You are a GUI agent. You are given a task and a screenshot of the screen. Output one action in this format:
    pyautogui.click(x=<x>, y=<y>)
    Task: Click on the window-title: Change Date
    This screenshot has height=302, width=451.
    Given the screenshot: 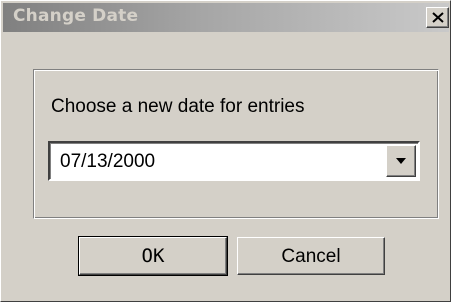 What is the action you would take?
    pyautogui.click(x=76, y=16)
    